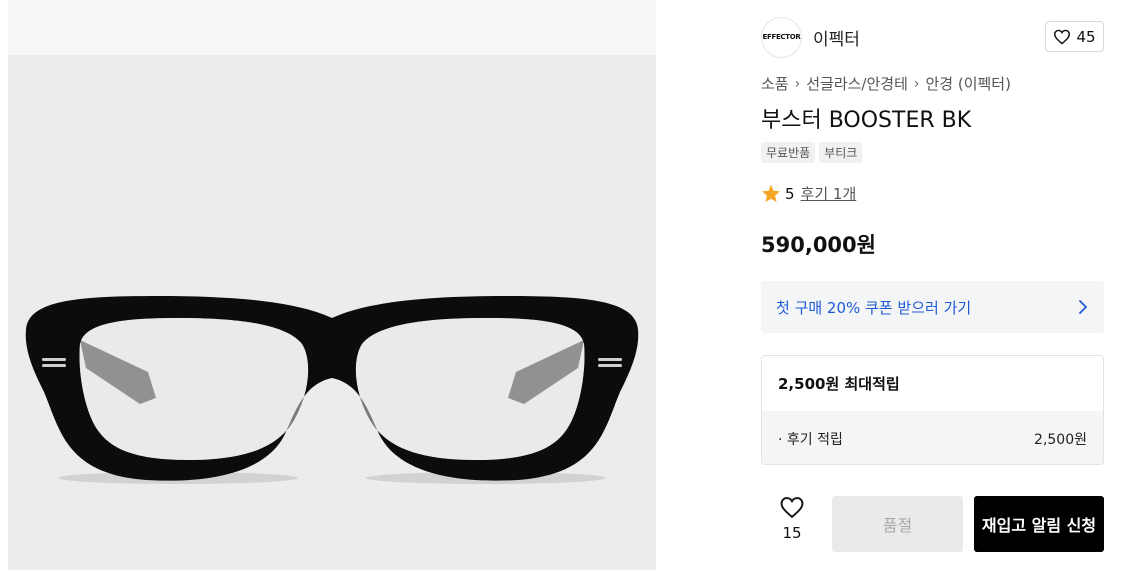 The height and width of the screenshot is (570, 1125). I want to click on product-title: 부스터 BOOSTER BK, so click(866, 120).